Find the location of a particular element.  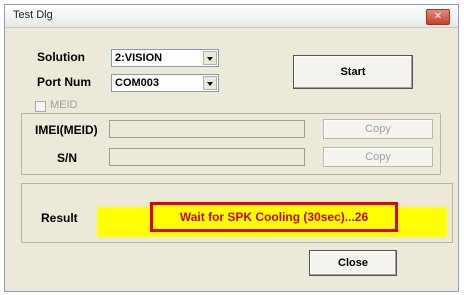

sn-label: S/N is located at coordinates (67, 158).